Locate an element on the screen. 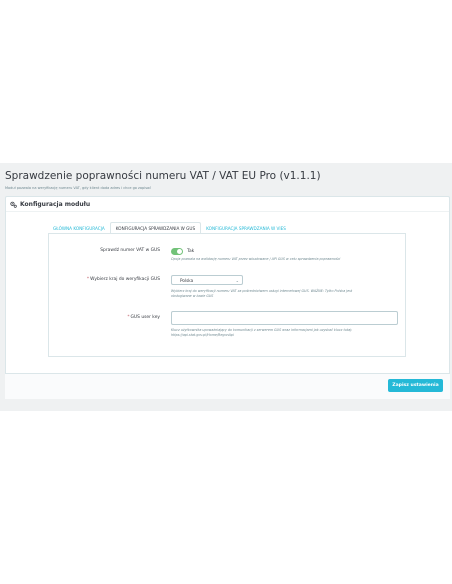 Image resolution: width=452 pixels, height=584 pixels. check-gus-toggle is located at coordinates (177, 251).